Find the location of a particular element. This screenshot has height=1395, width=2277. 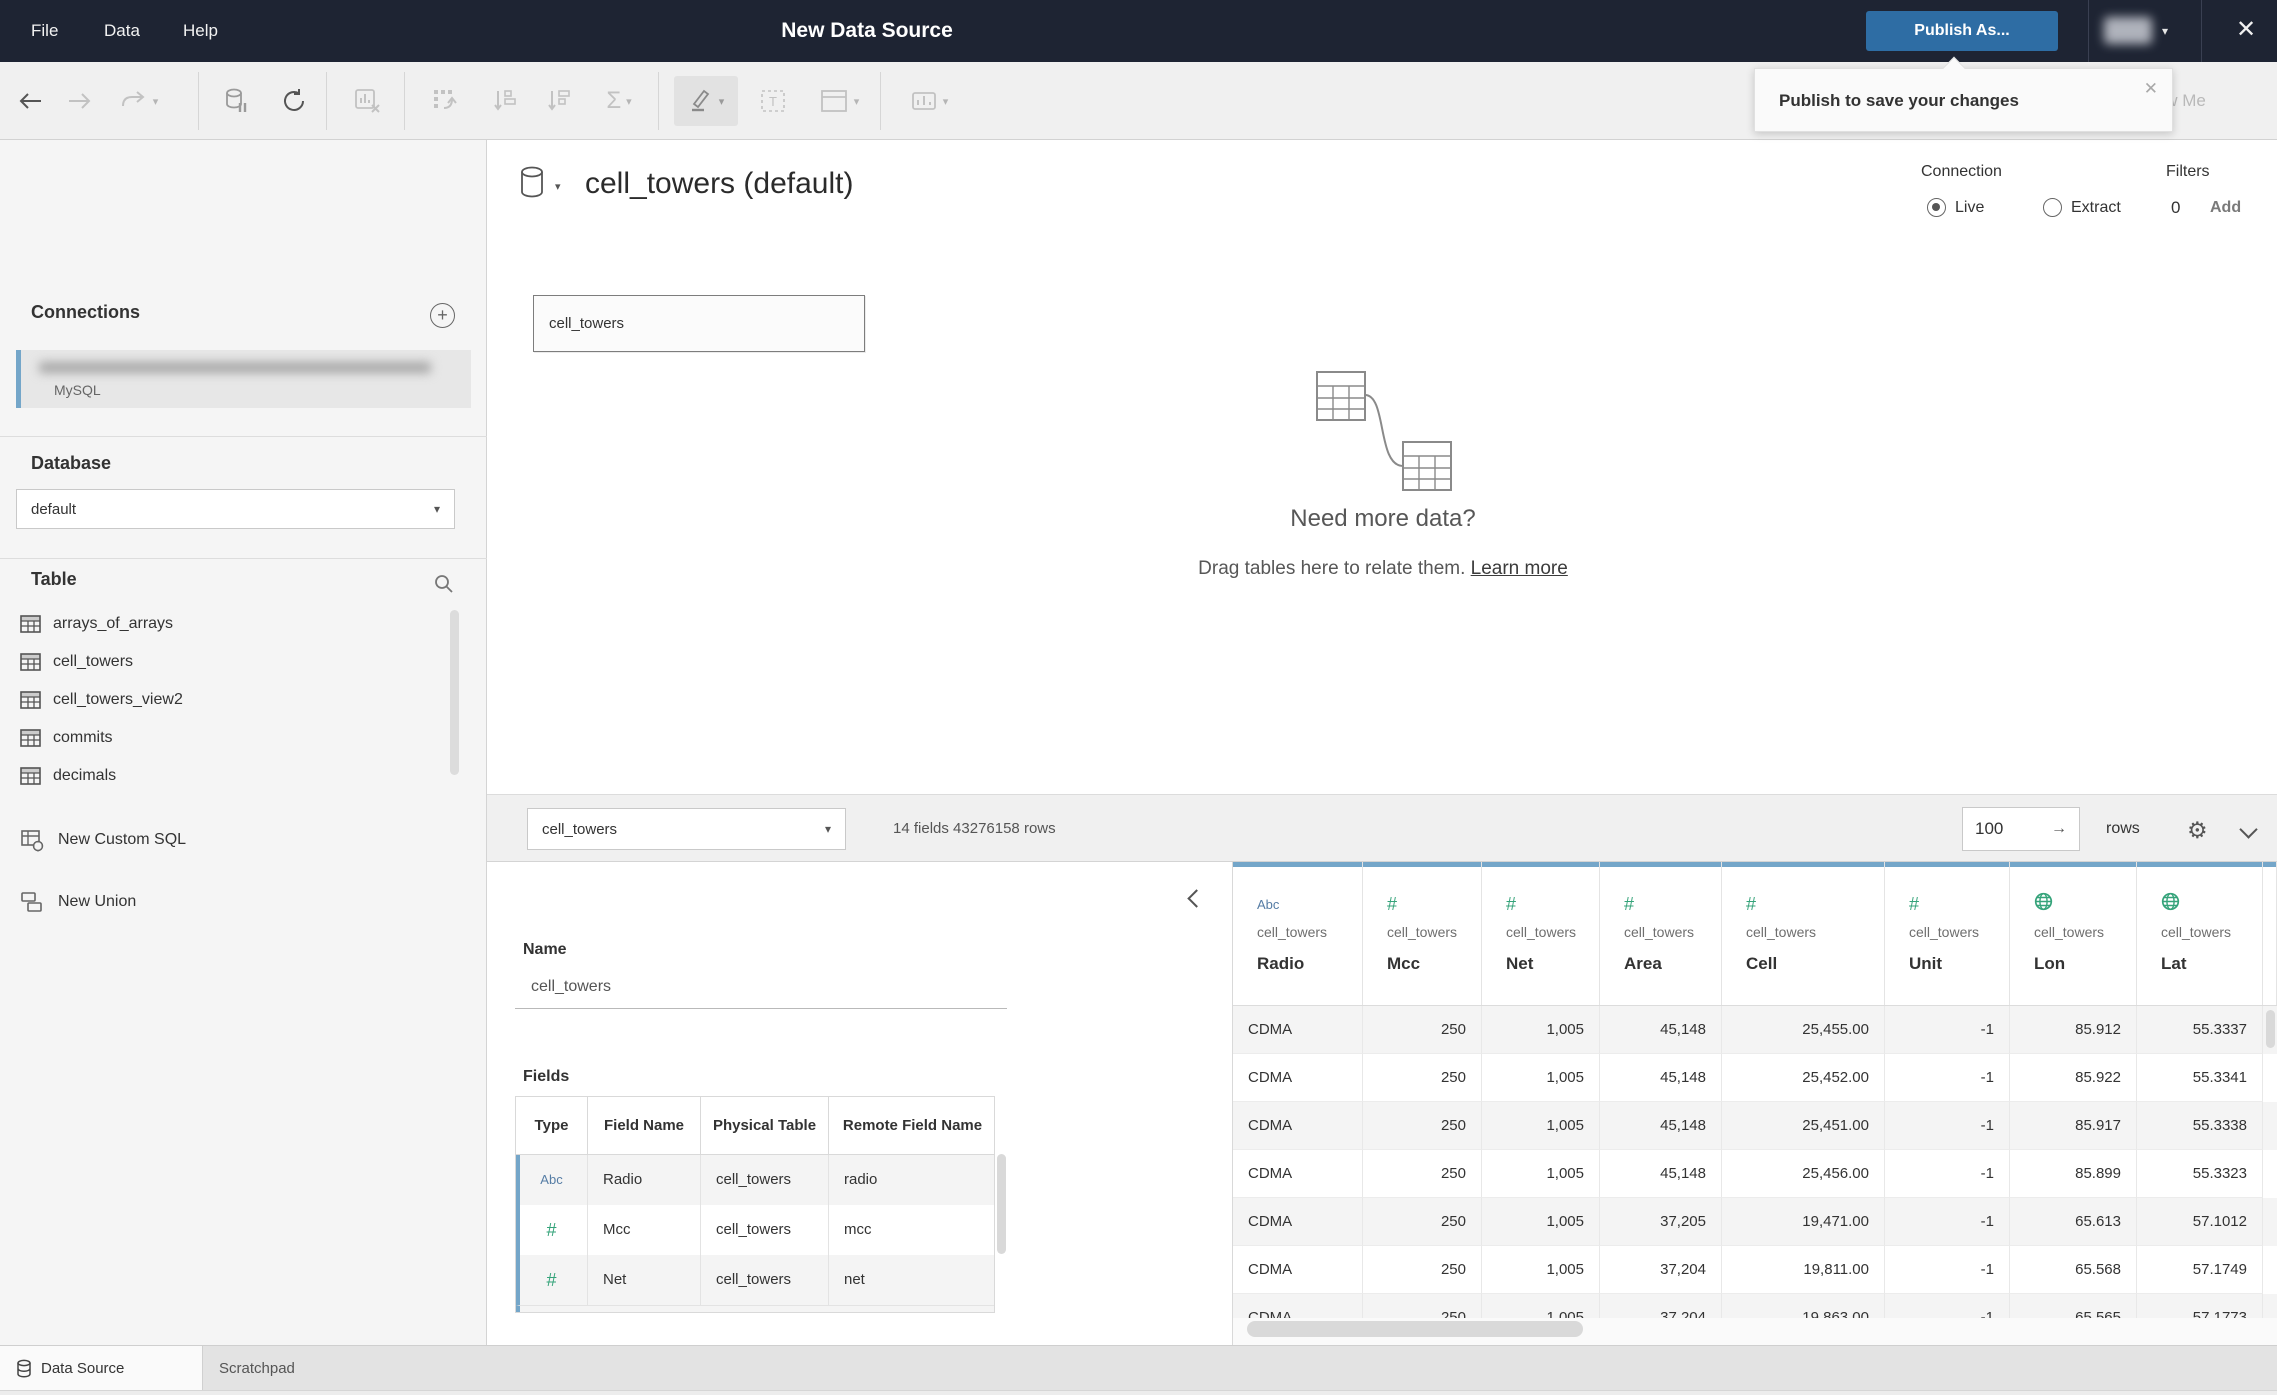

datasource-caret-icon: ▾ is located at coordinates (558, 186).